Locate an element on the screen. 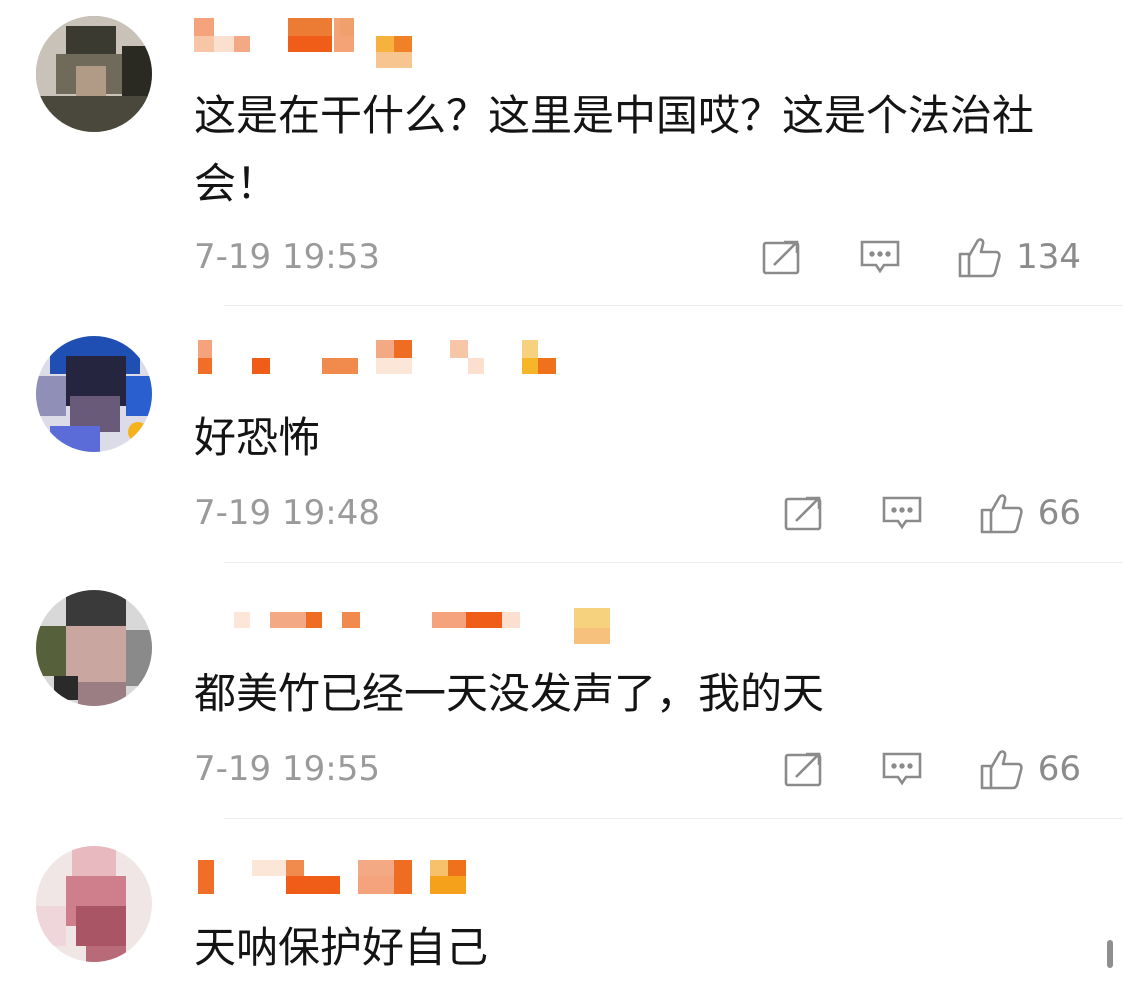  like-count: 134 is located at coordinates (1048, 257).